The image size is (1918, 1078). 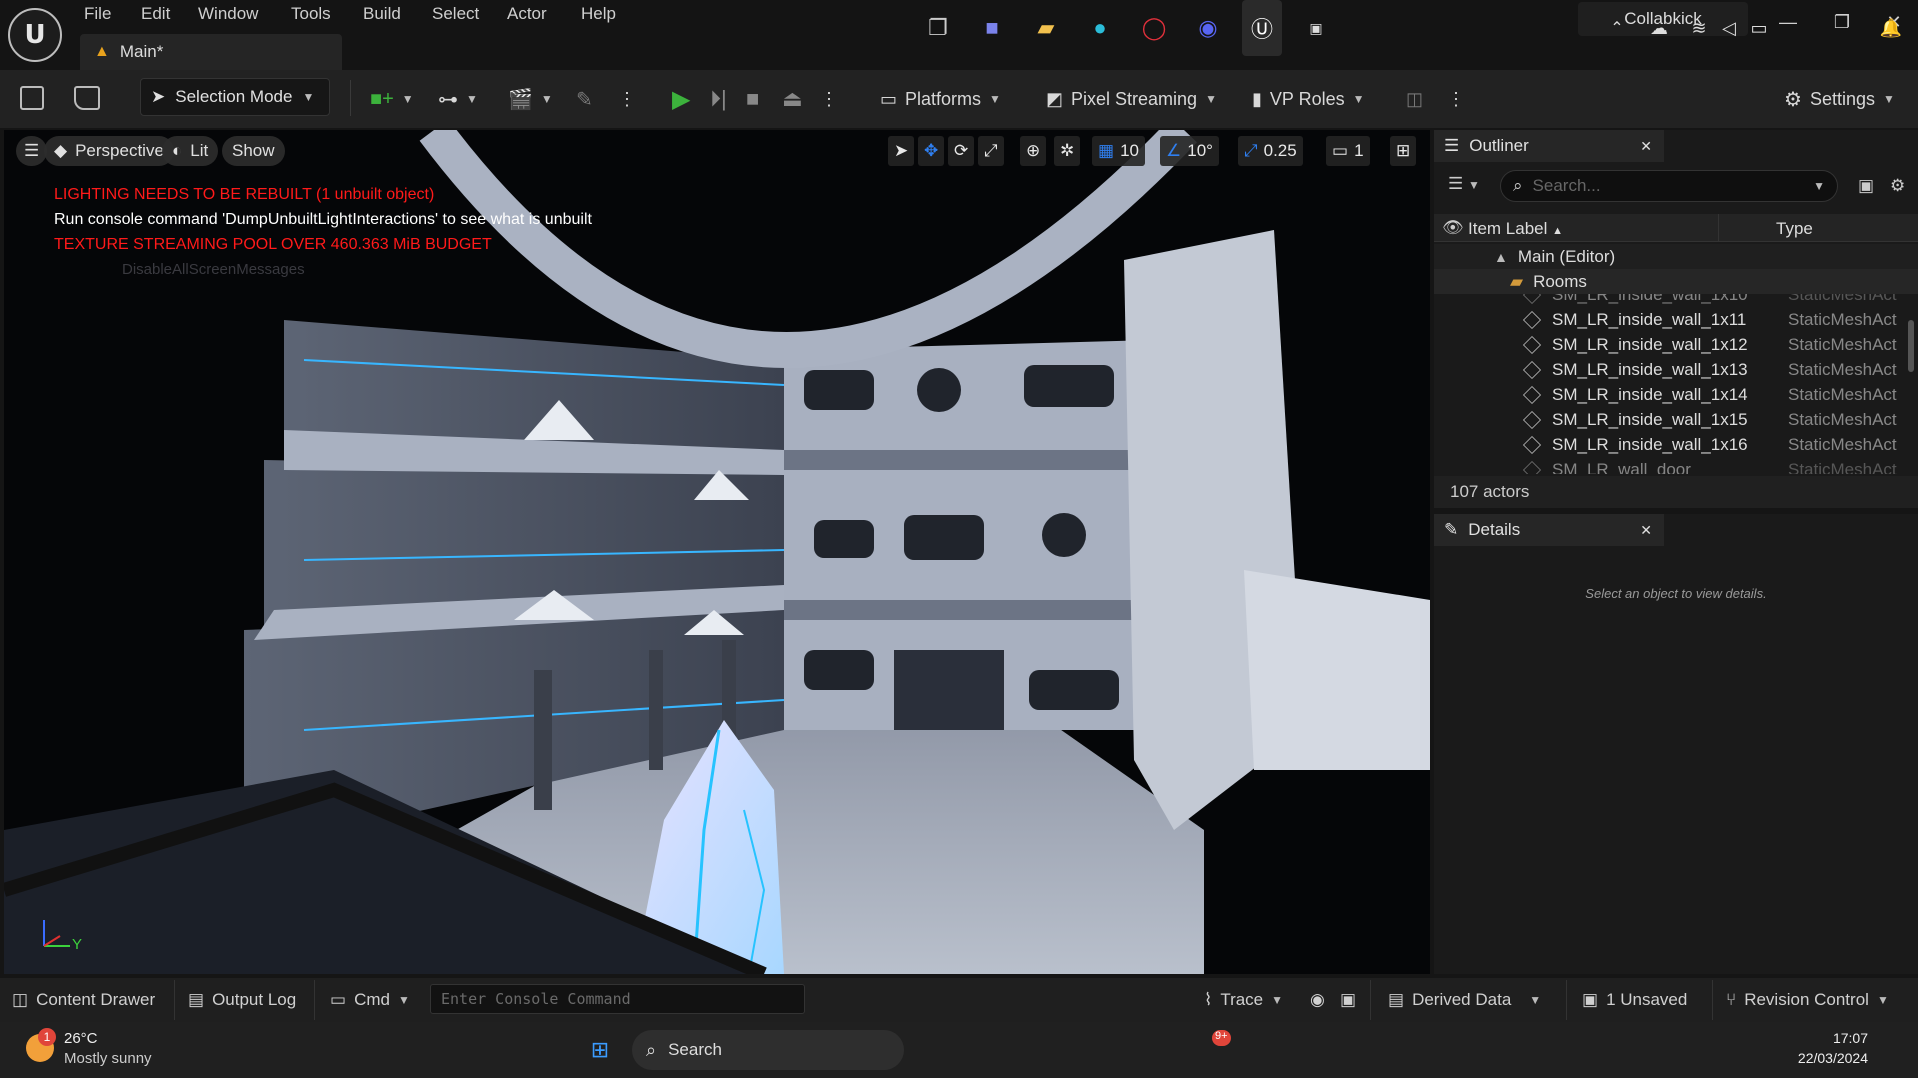 What do you see at coordinates (527, 15) in the screenshot?
I see `menu-actor: Actor` at bounding box center [527, 15].